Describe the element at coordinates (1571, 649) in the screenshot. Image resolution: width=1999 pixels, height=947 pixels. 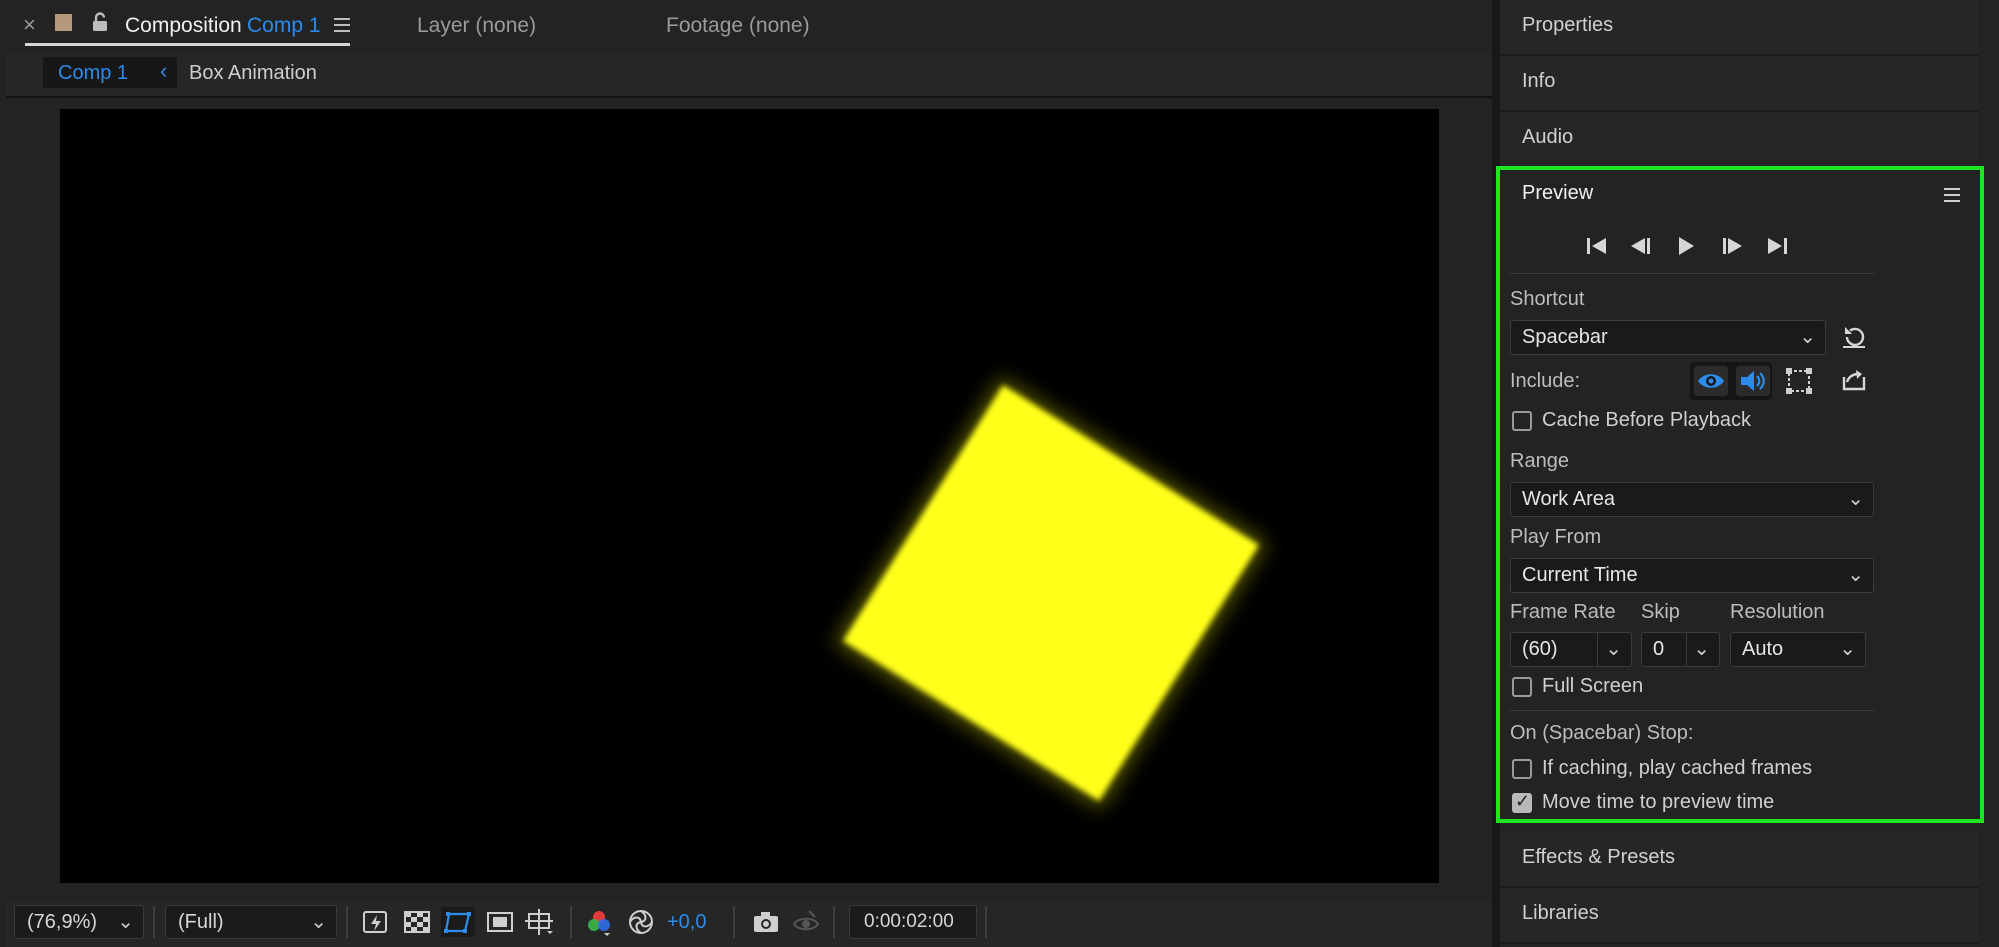
I see `frame-rate-dropdown: (60) ⌄` at that location.